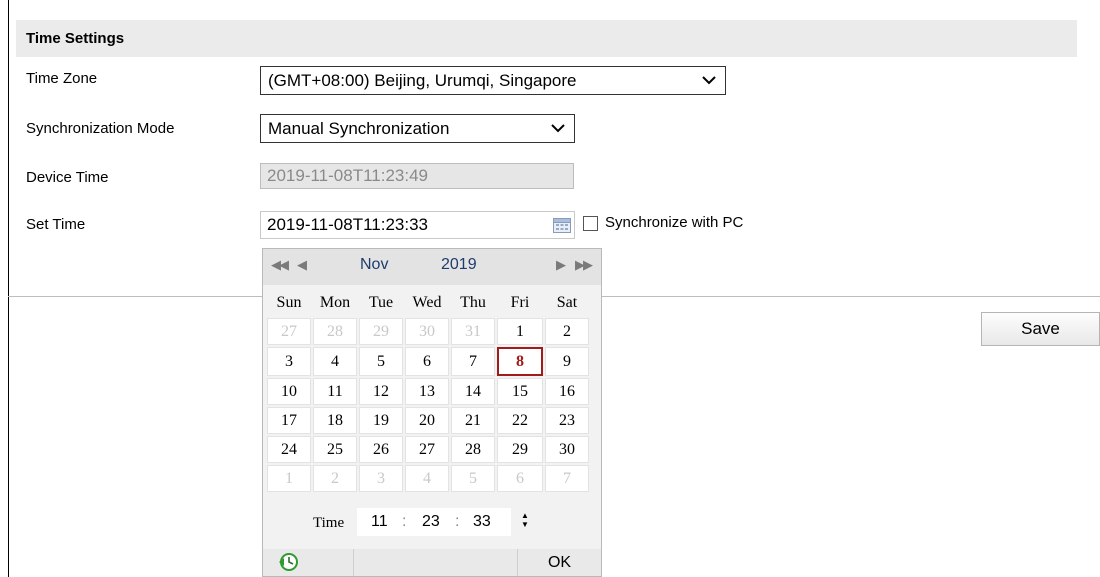 Image resolution: width=1100 pixels, height=577 pixels. Describe the element at coordinates (62, 78) in the screenshot. I see `time-zone-label: Time Zone` at that location.